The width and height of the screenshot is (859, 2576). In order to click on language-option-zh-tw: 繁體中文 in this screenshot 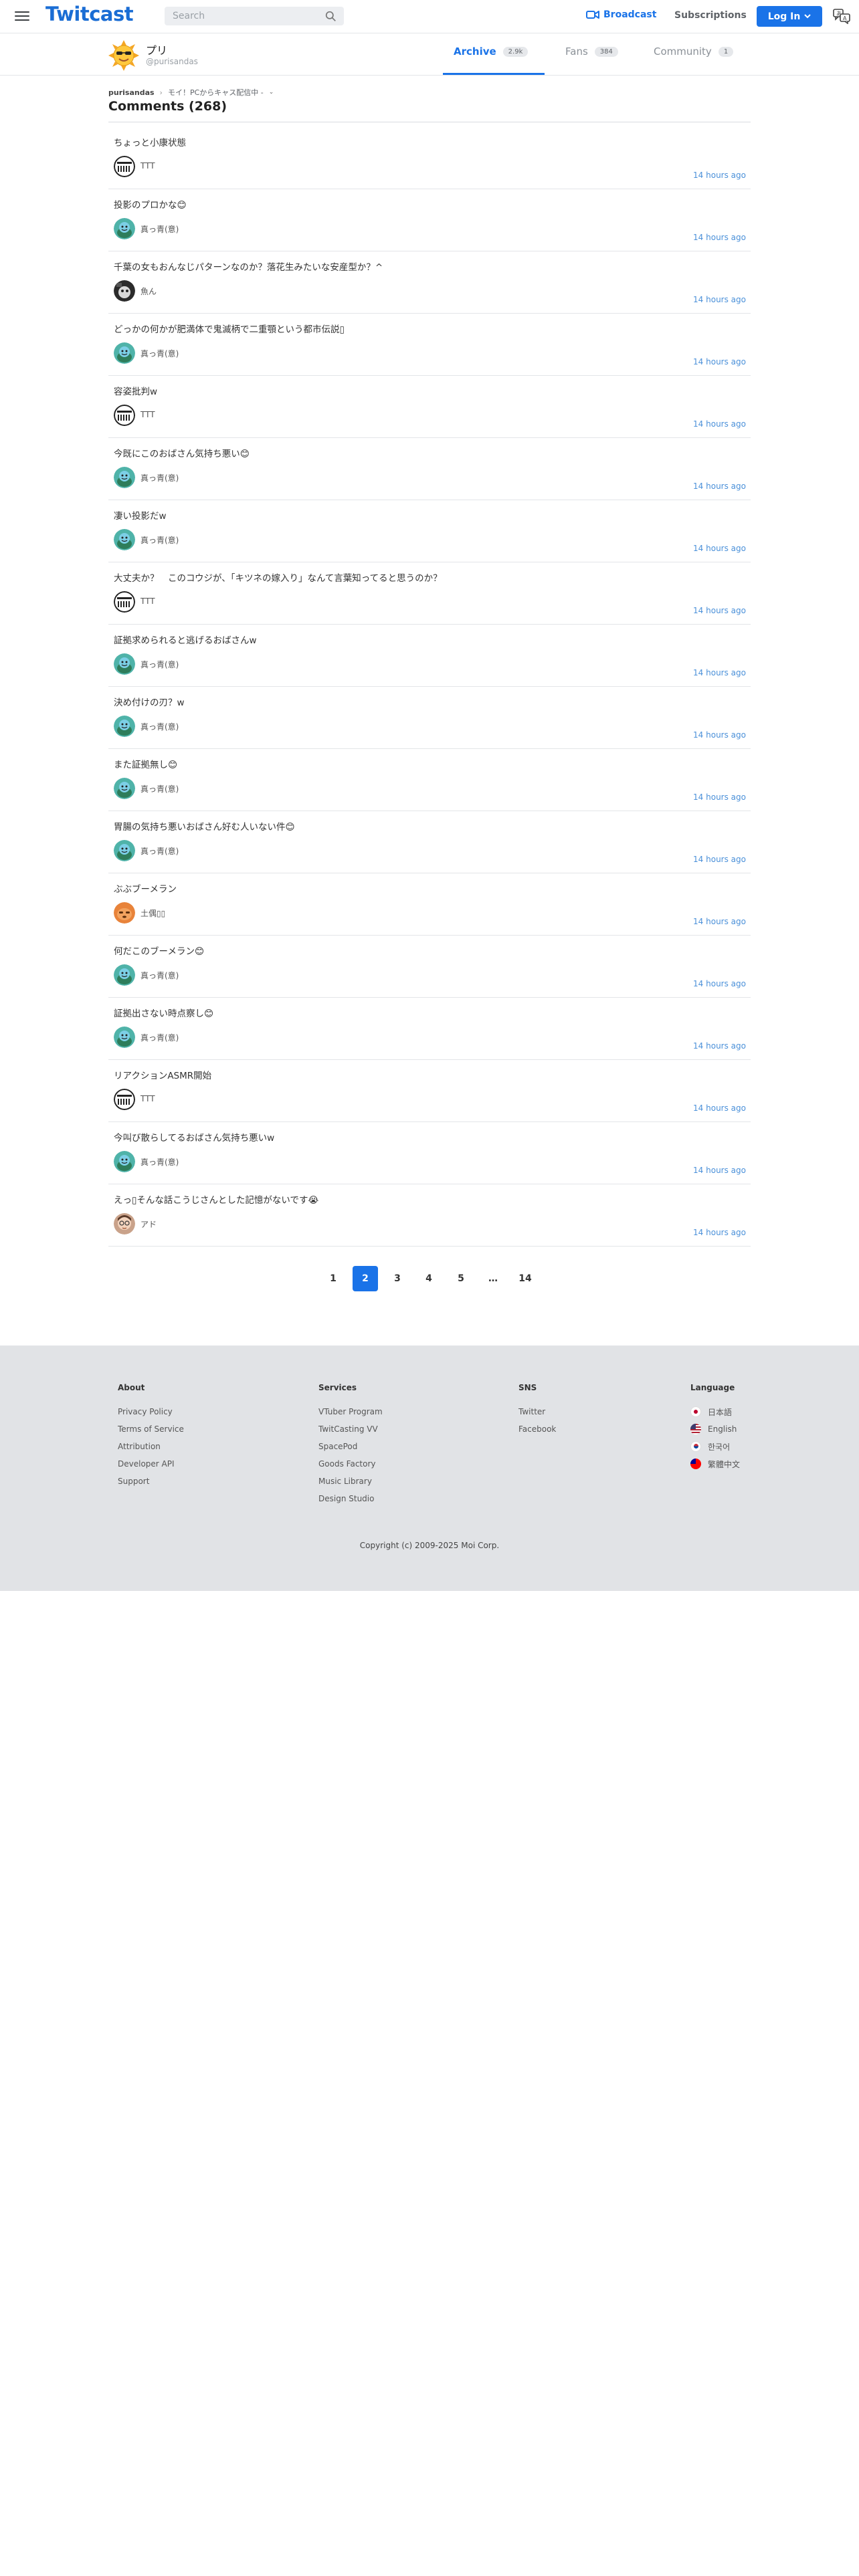, I will do `click(715, 1464)`.